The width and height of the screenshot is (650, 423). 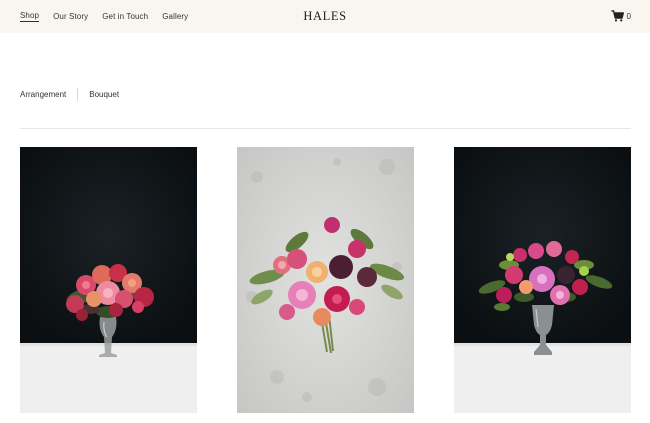 I want to click on filter-bouquet: Bouquet, so click(x=104, y=94).